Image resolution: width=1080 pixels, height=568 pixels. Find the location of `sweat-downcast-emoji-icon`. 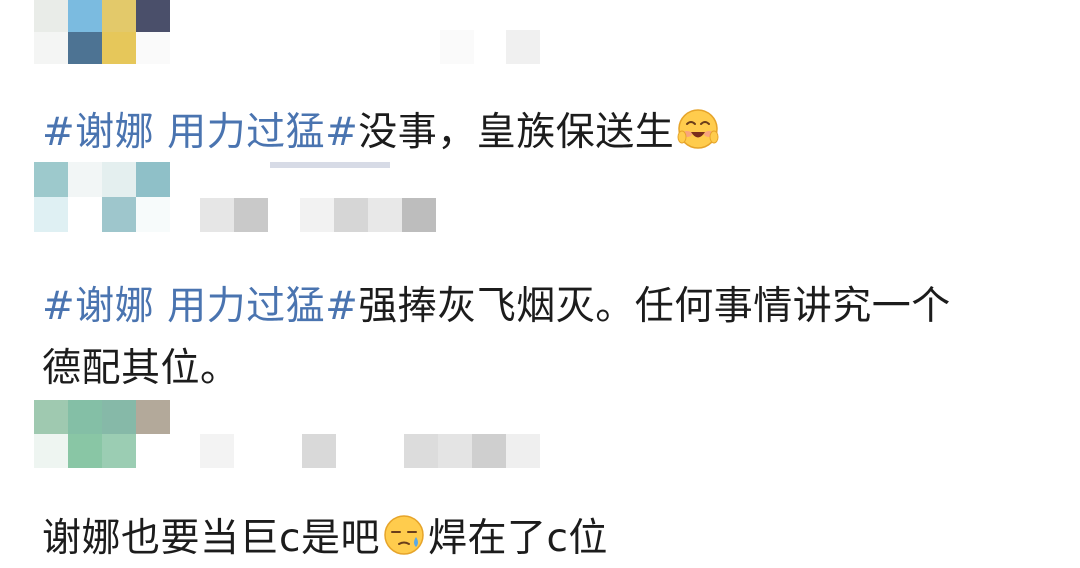

sweat-downcast-emoji-icon is located at coordinates (404, 535).